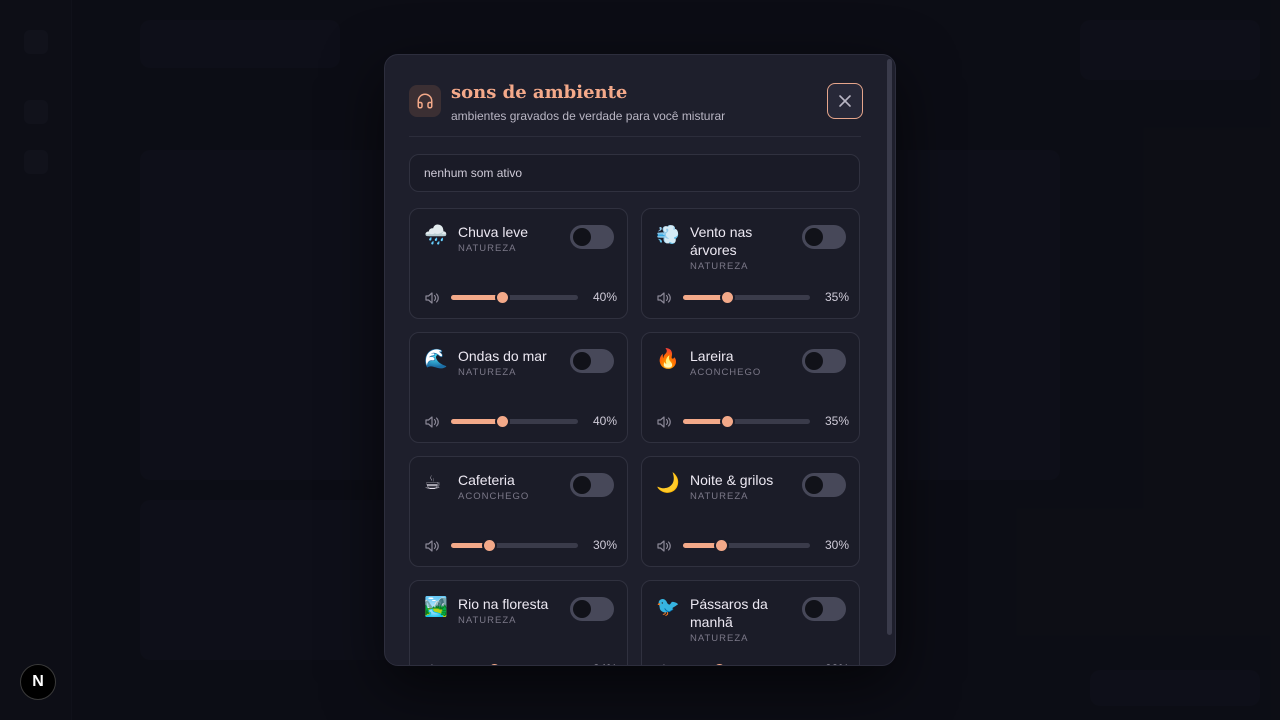 Image resolution: width=1280 pixels, height=720 pixels. What do you see at coordinates (486, 480) in the screenshot?
I see `sound-name: Cafeteria` at bounding box center [486, 480].